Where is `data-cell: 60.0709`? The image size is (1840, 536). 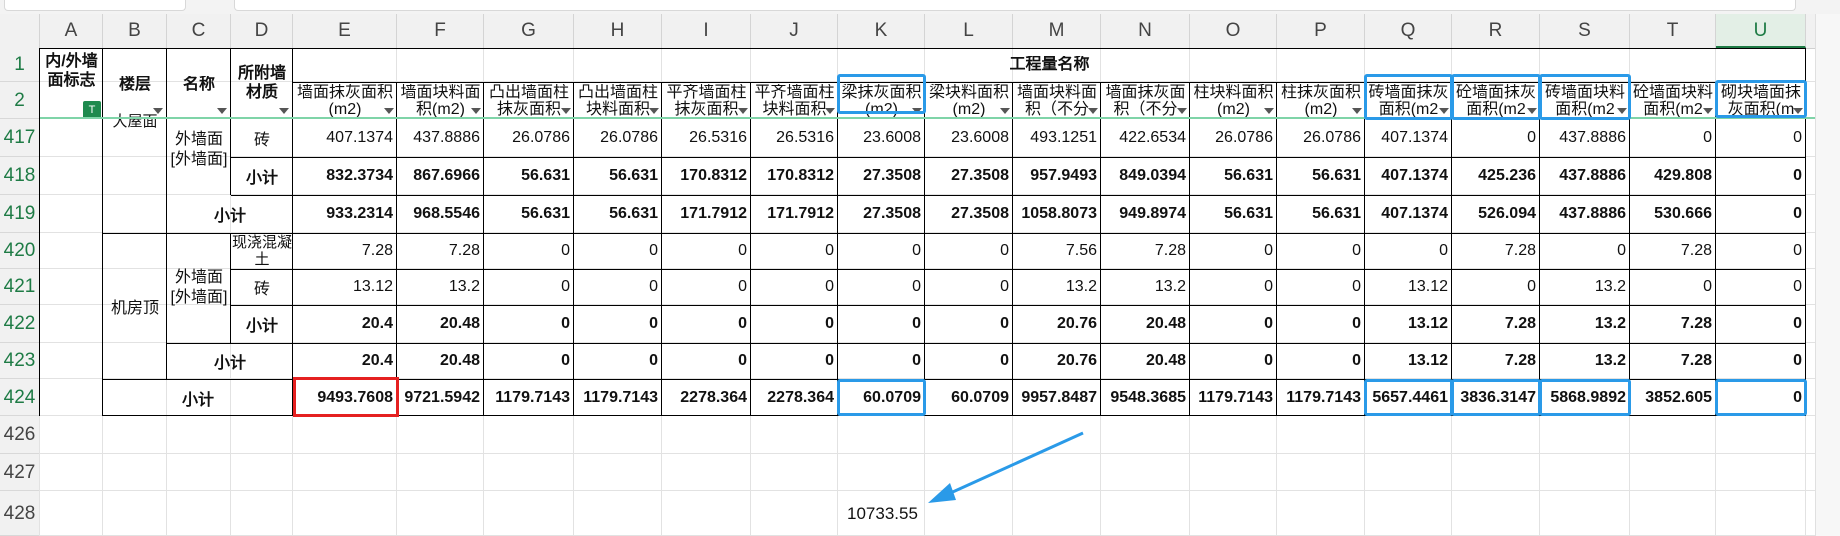 data-cell: 60.0709 is located at coordinates (969, 397).